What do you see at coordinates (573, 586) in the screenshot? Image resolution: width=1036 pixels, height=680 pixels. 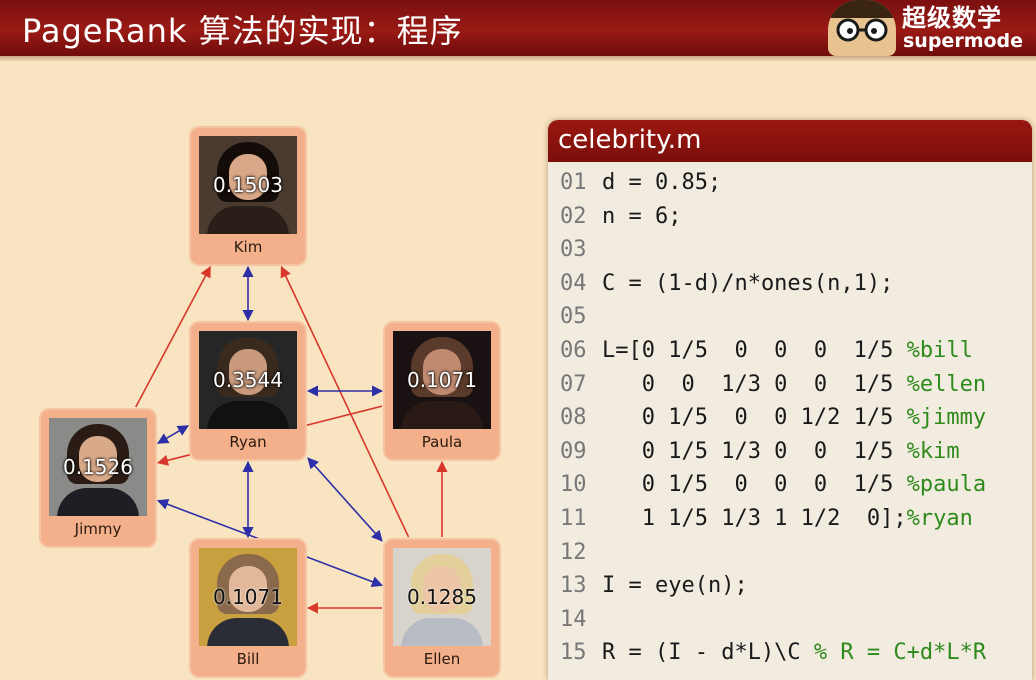 I see `line-number: 13` at bounding box center [573, 586].